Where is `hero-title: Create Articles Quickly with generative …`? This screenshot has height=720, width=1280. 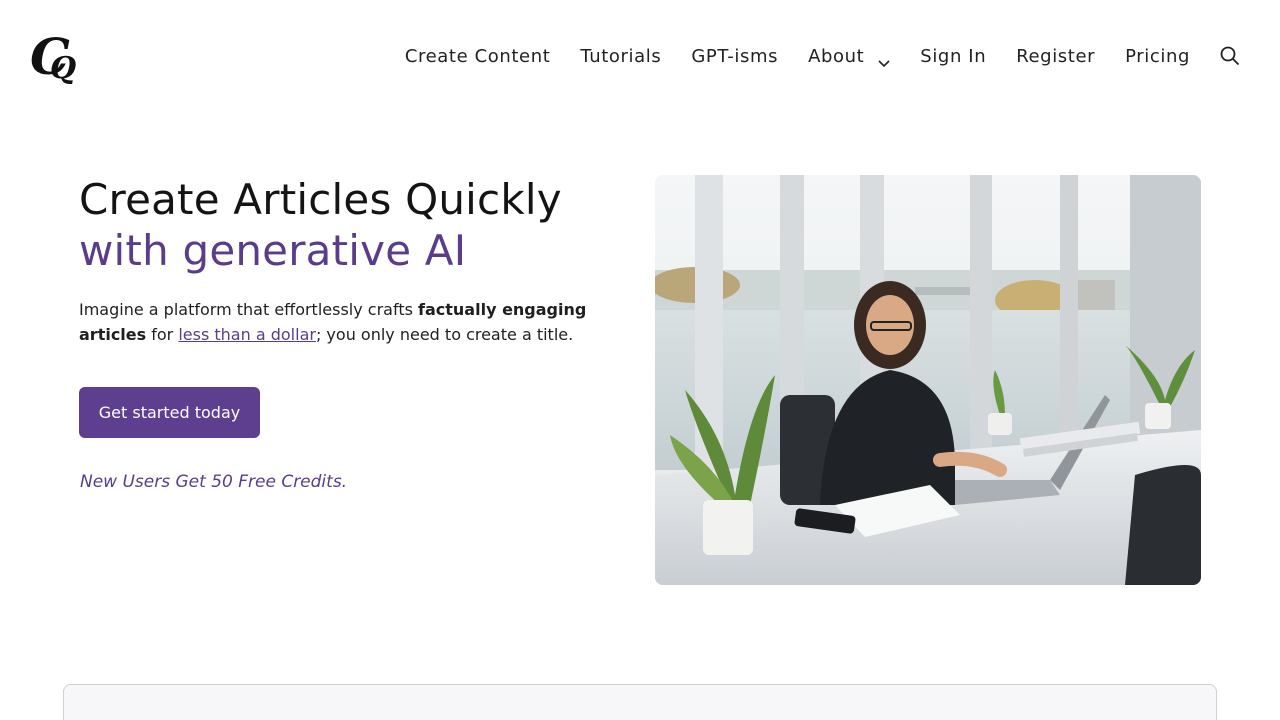 hero-title: Create Articles Quickly with generative … is located at coordinates (359, 225).